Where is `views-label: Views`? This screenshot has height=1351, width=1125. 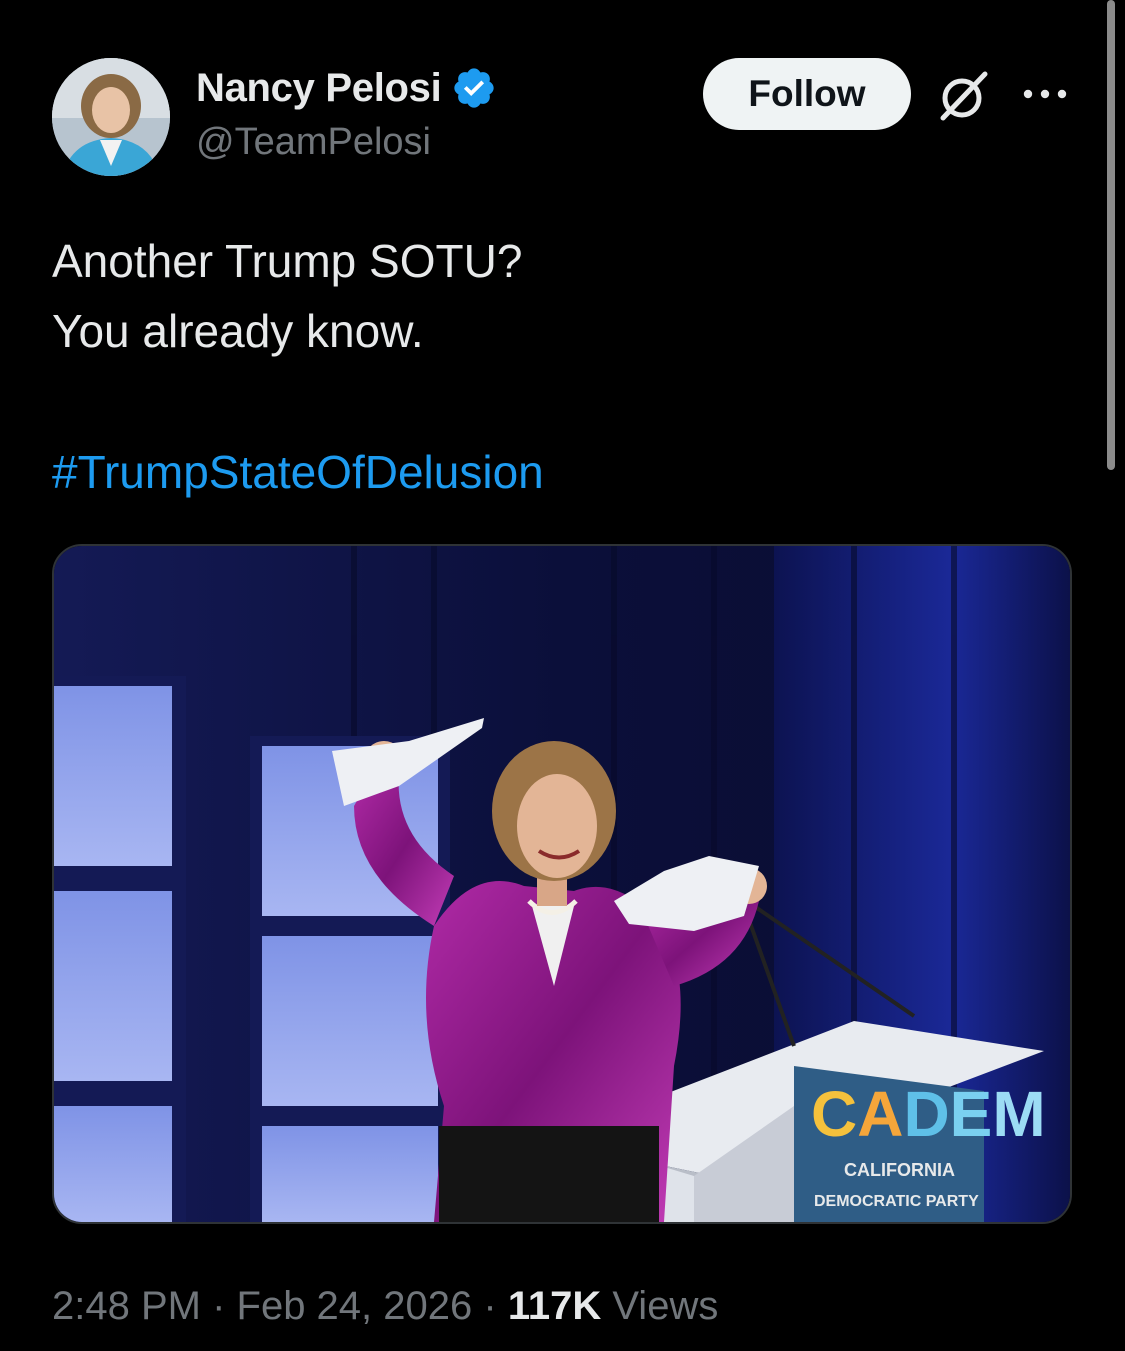 views-label: Views is located at coordinates (660, 1306).